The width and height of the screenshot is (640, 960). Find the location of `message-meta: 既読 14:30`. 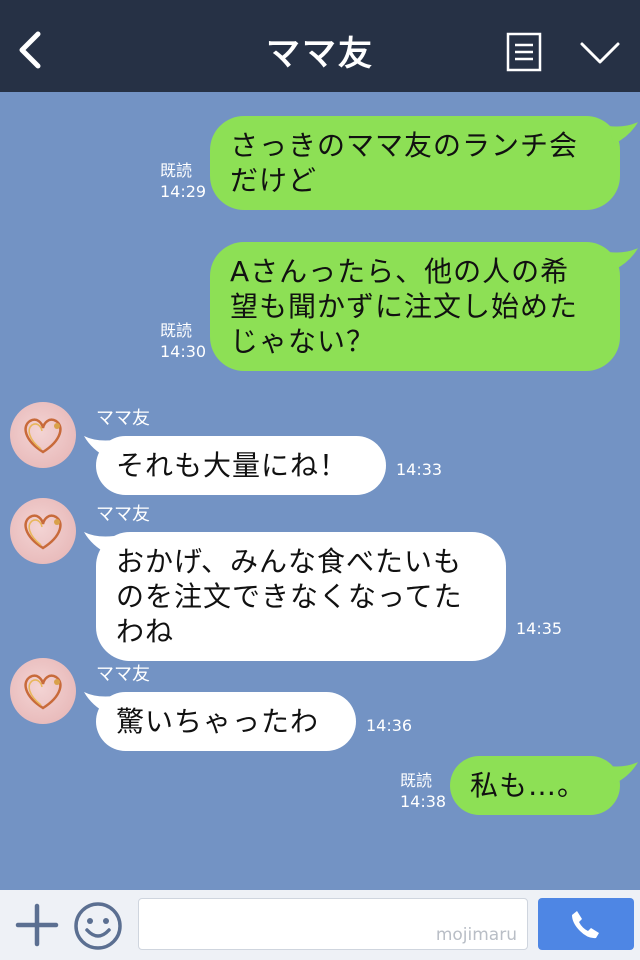

message-meta: 既読 14:30 is located at coordinates (183, 341).